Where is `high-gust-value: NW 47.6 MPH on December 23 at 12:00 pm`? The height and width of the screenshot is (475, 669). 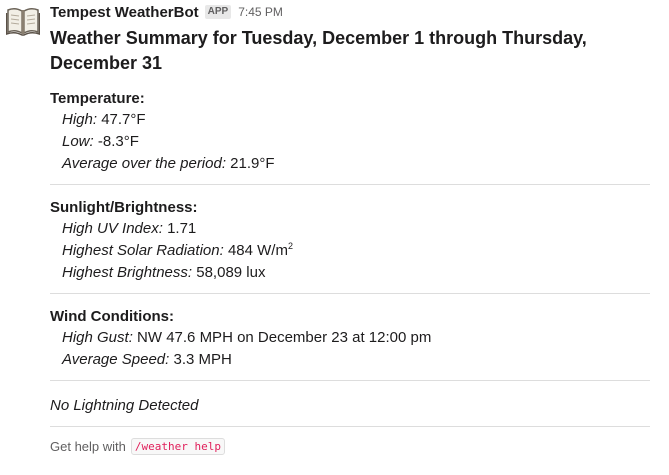 high-gust-value: NW 47.6 MPH on December 23 at 12:00 pm is located at coordinates (284, 337).